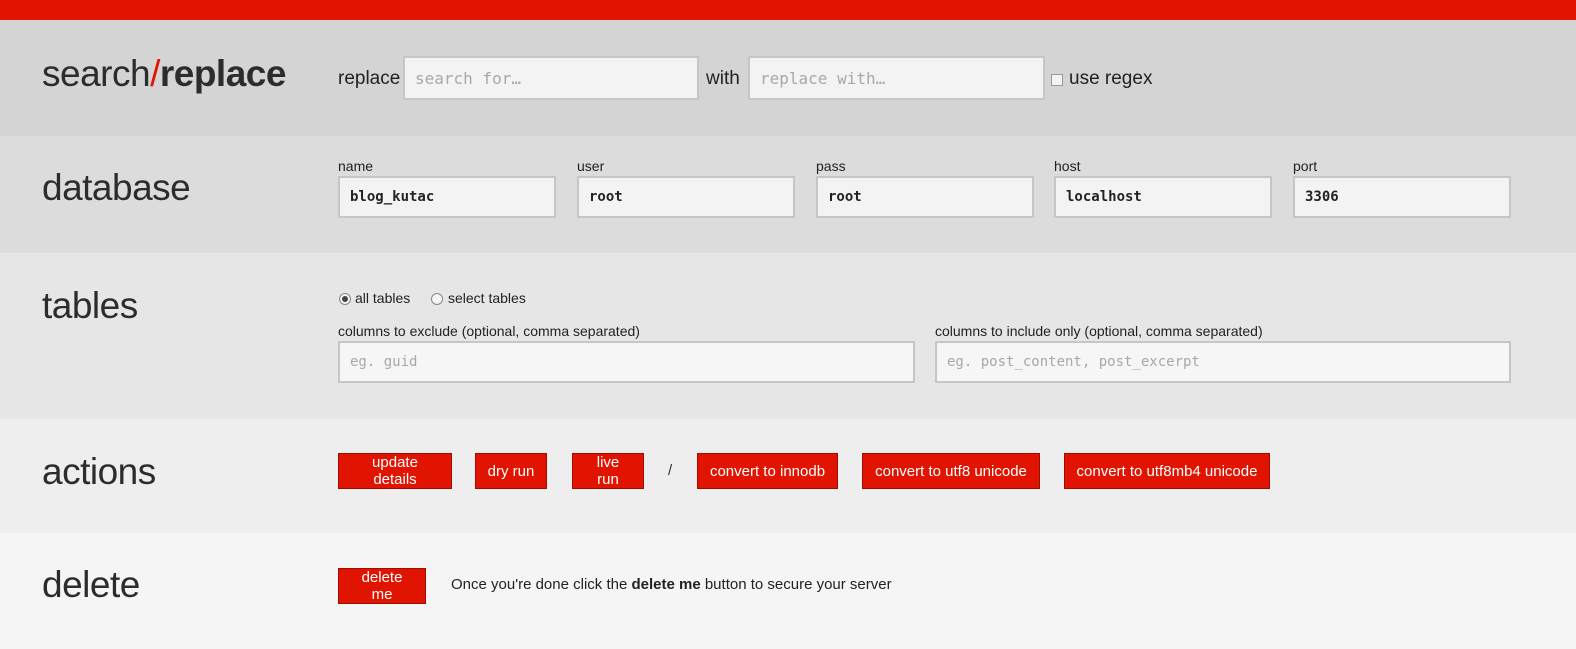  I want to click on db-pass-input, so click(925, 197).